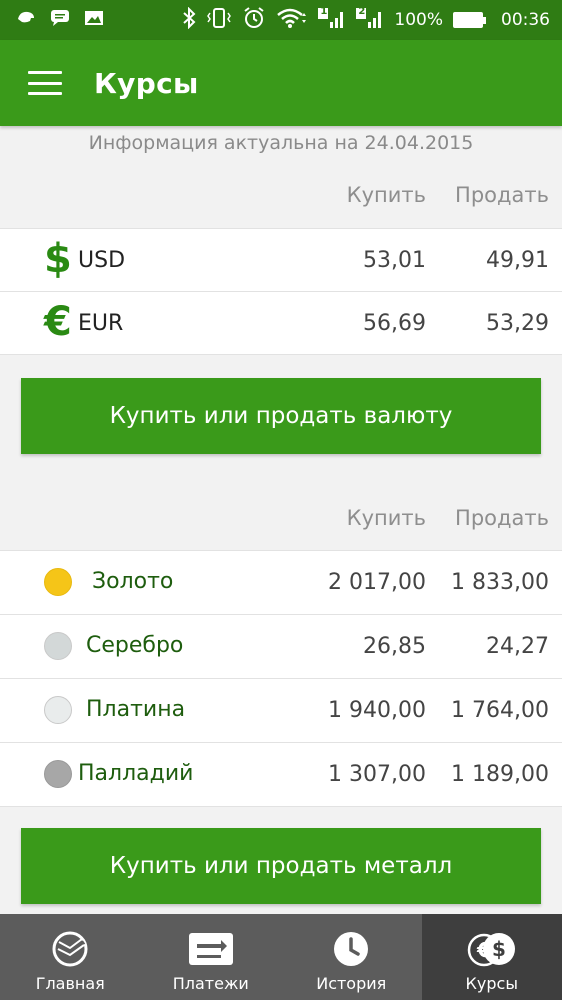 The image size is (562, 1000). What do you see at coordinates (500, 774) in the screenshot?
I see `metal-sell-value: 1 189,00` at bounding box center [500, 774].